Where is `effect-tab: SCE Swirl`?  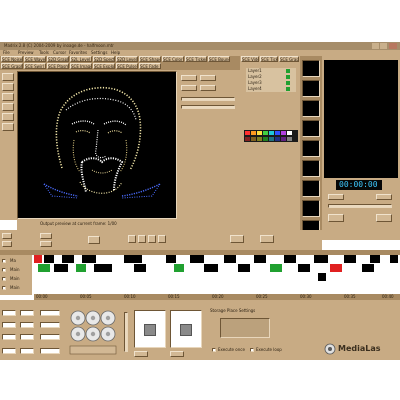
effect-tab: SCE Swirl is located at coordinates (35, 66).